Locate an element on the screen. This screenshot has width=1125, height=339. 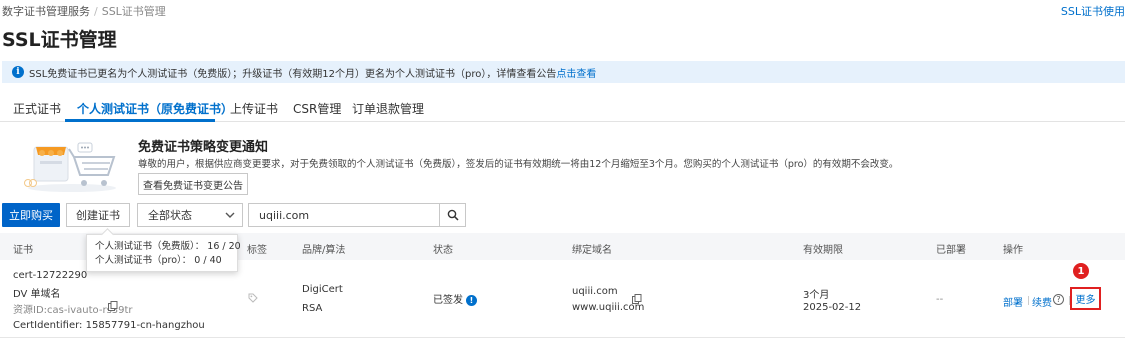
header-deployed: 已部署 is located at coordinates (951, 250).